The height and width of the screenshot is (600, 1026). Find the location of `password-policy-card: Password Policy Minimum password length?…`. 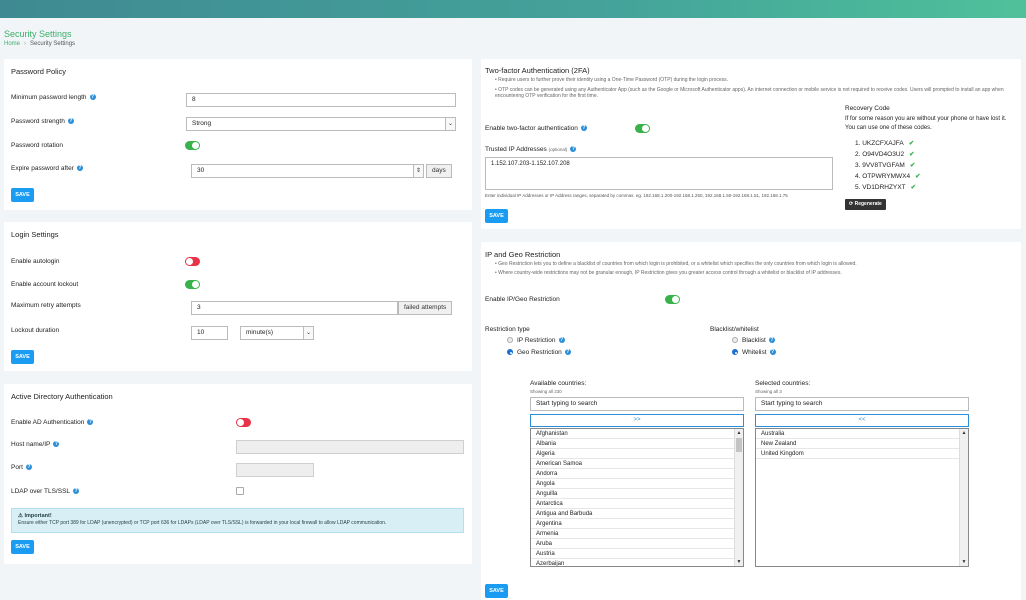

password-policy-card: Password Policy Minimum password length?… is located at coordinates (238, 134).